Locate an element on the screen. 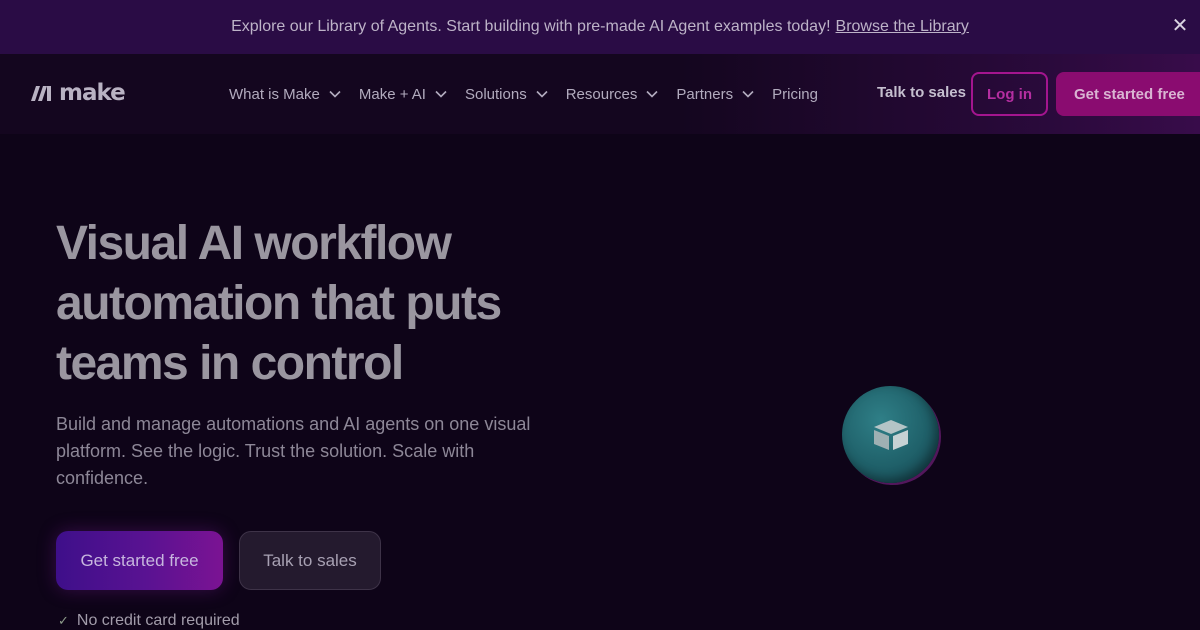  menu-item-make-ai: Make + AI is located at coordinates (403, 94).